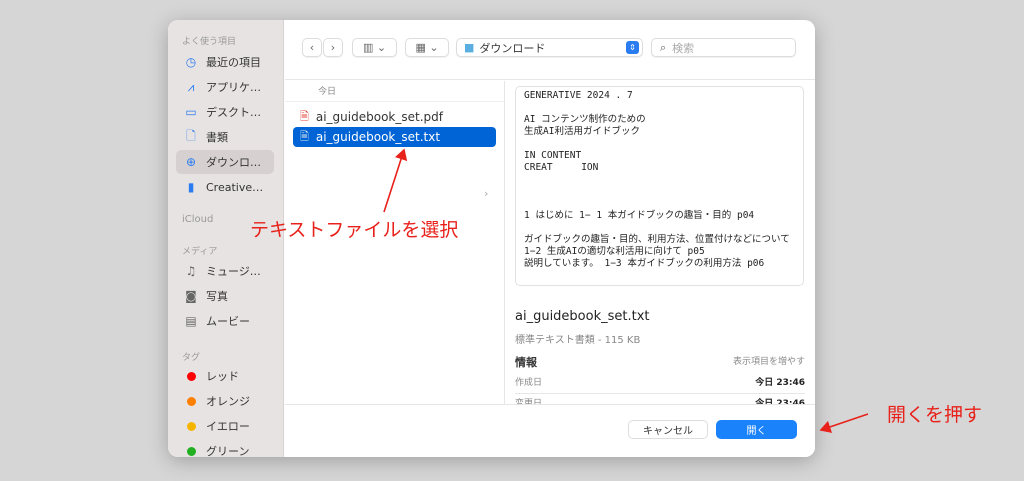 The height and width of the screenshot is (481, 1024). Describe the element at coordinates (354, 230) in the screenshot. I see `select-annotation: テキストファイルを選択` at that location.